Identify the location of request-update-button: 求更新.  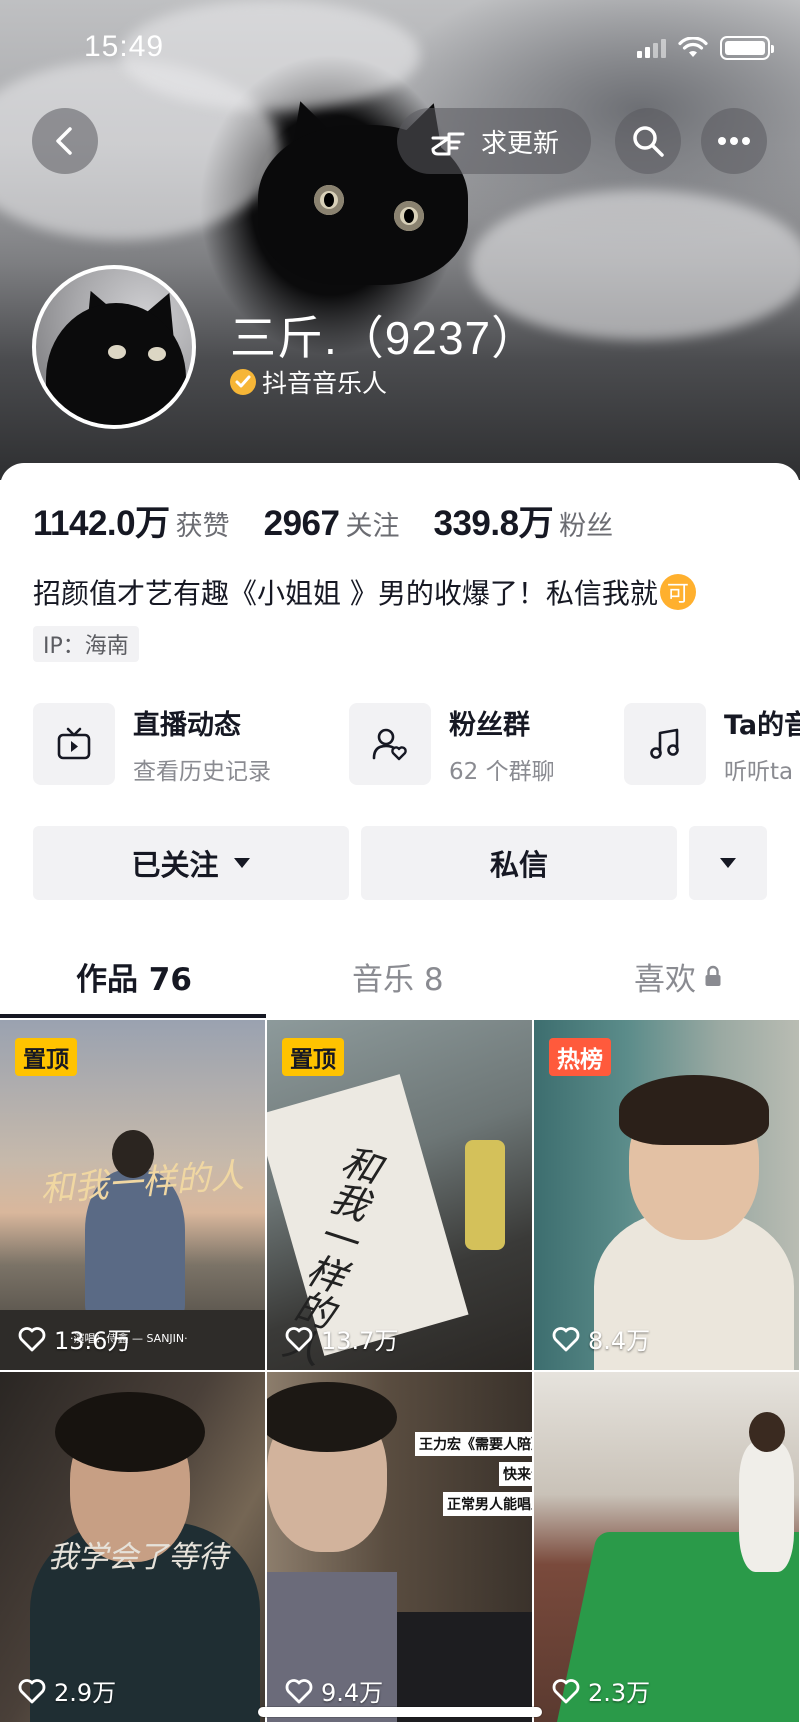
(494, 141).